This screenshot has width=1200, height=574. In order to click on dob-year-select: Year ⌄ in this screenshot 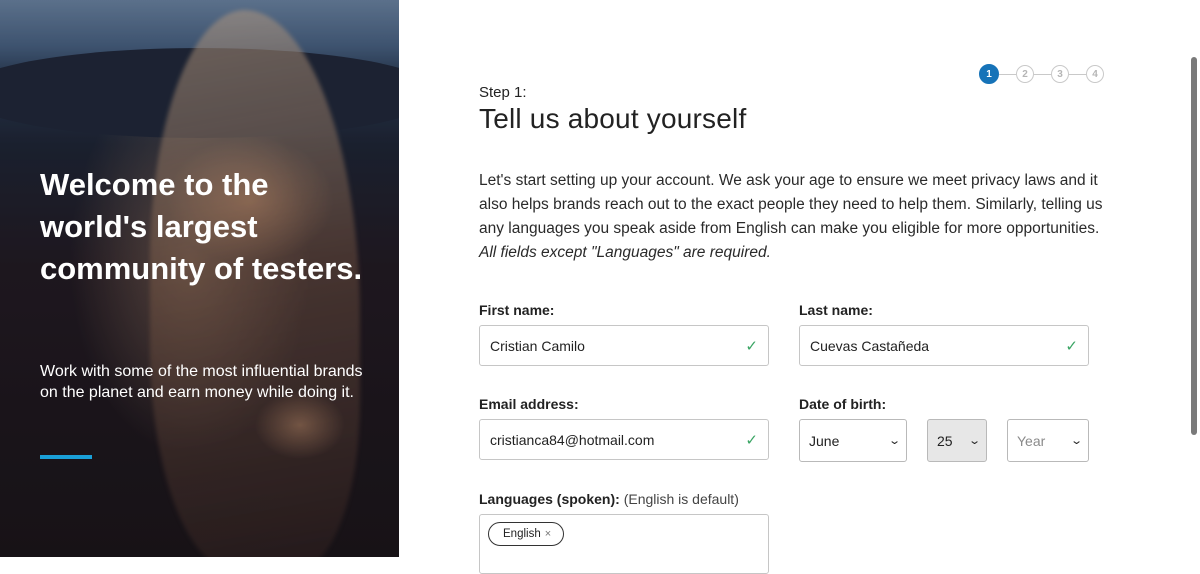, I will do `click(1048, 440)`.